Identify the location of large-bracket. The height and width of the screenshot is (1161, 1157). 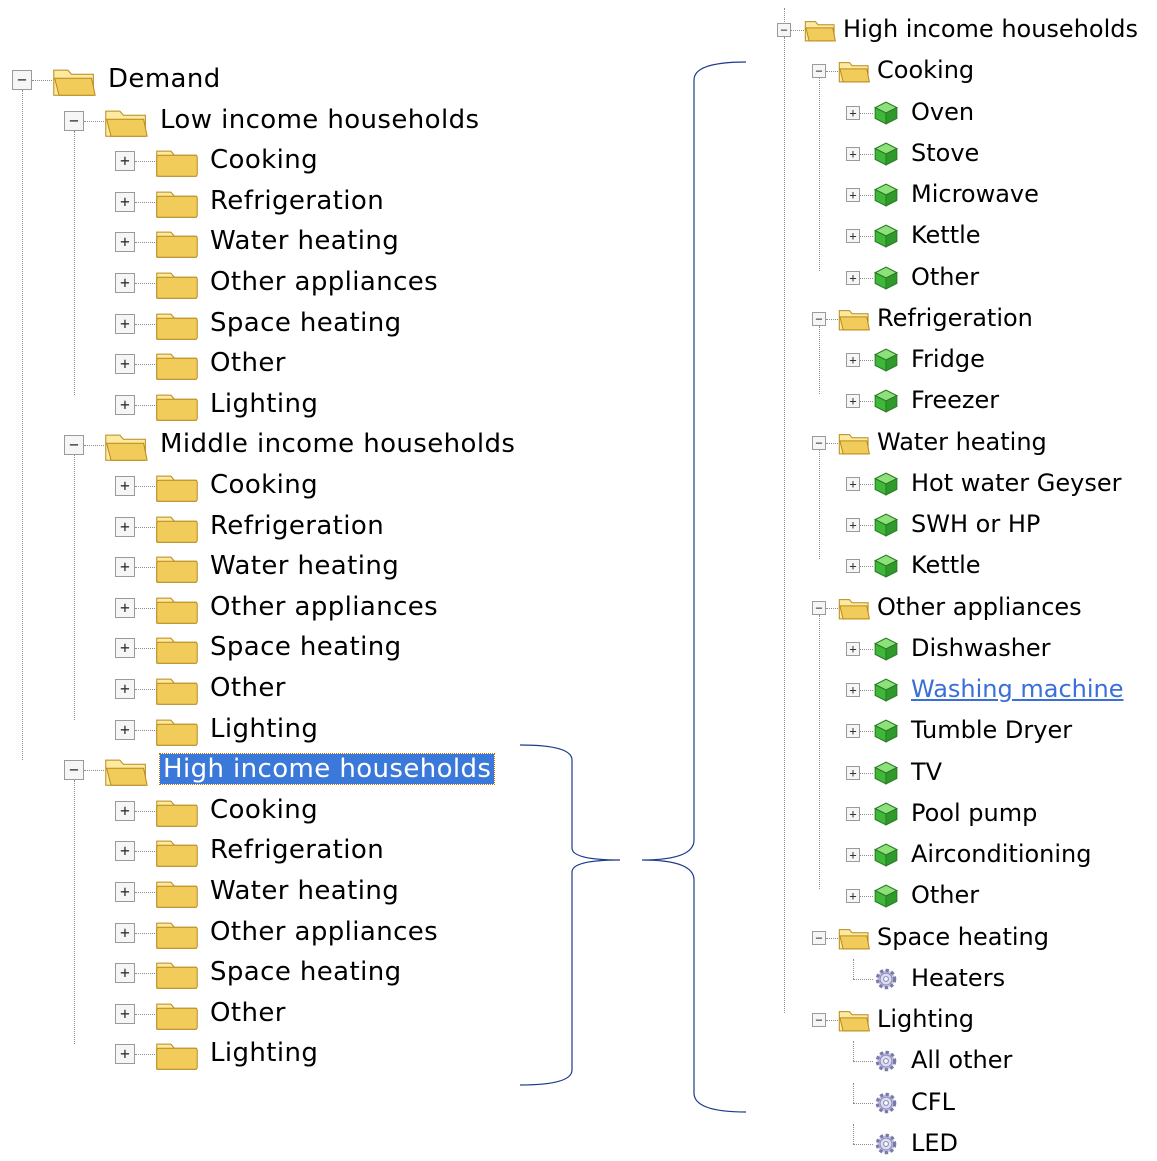
(694, 587).